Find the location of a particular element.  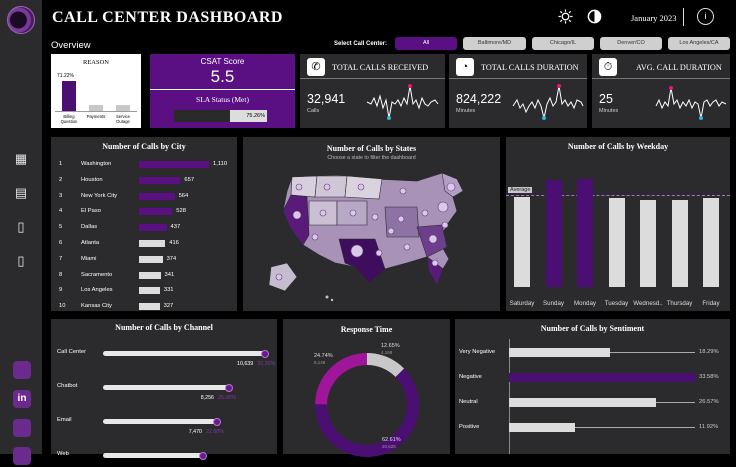

us-map is located at coordinates (372, 237).